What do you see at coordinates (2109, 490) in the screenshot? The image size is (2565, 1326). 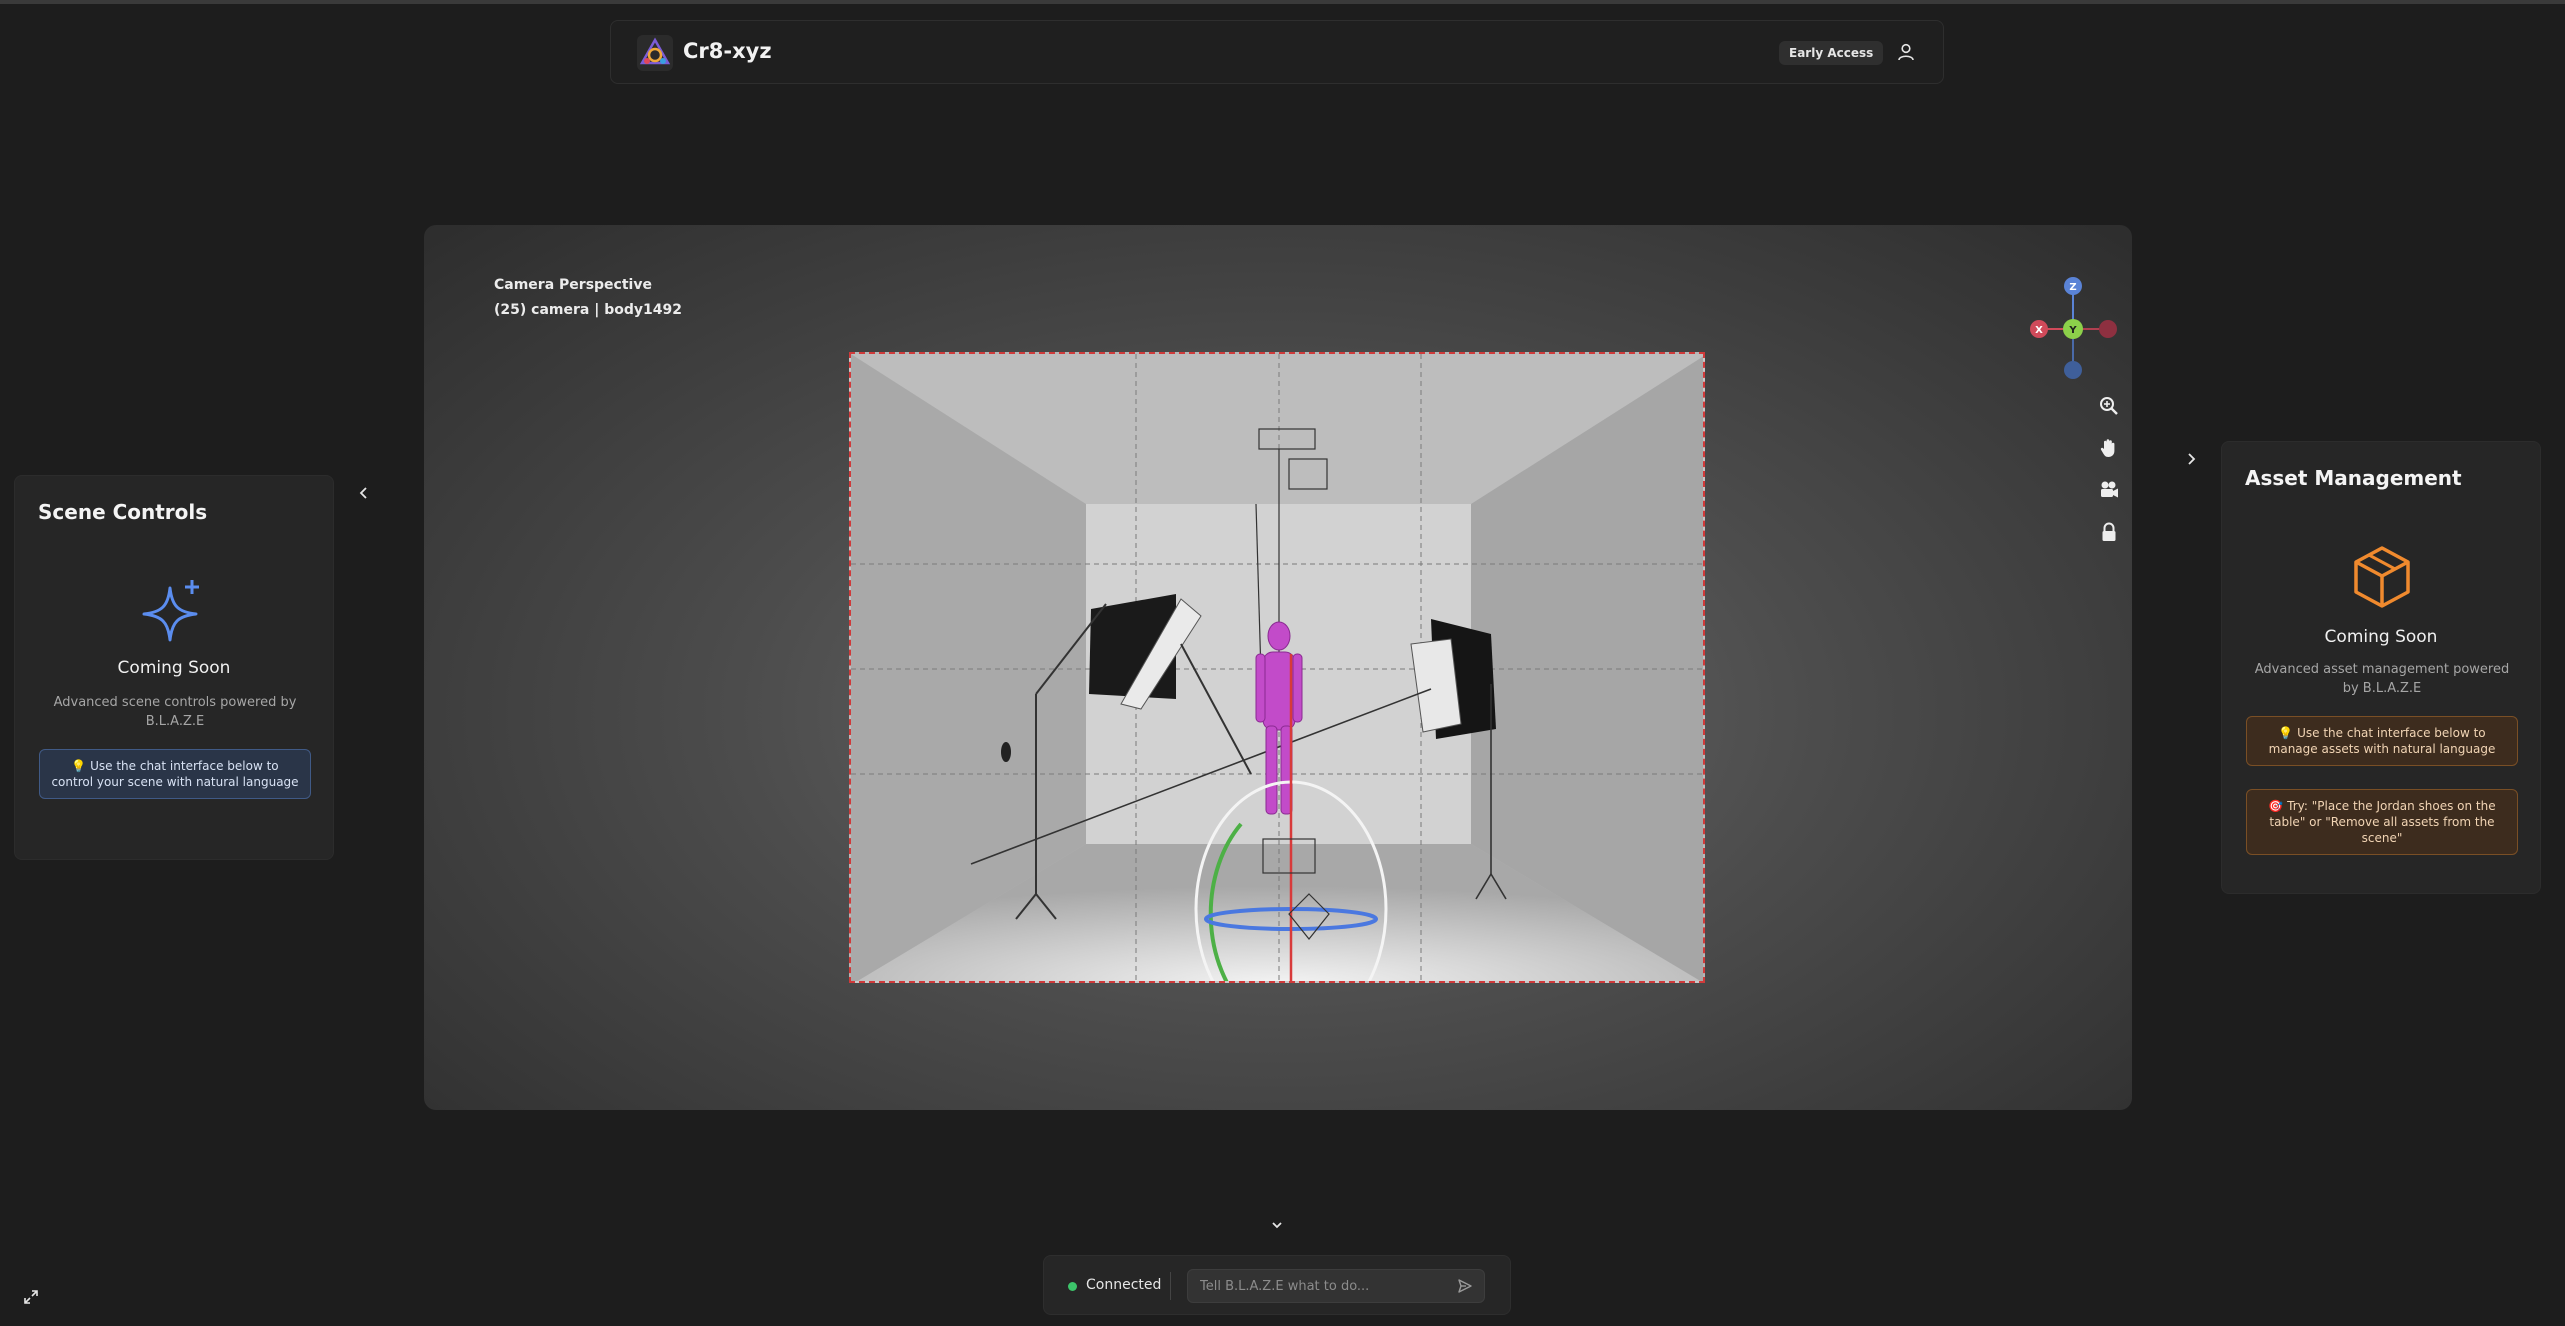 I see `video-camera-icon` at bounding box center [2109, 490].